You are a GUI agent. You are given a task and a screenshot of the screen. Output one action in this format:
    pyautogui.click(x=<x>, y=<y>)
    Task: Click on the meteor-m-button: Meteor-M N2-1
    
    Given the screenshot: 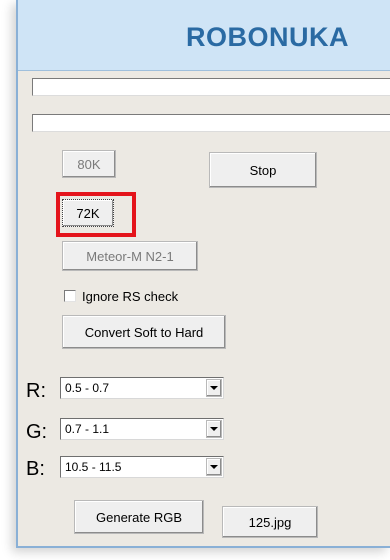 What is the action you would take?
    pyautogui.click(x=130, y=256)
    